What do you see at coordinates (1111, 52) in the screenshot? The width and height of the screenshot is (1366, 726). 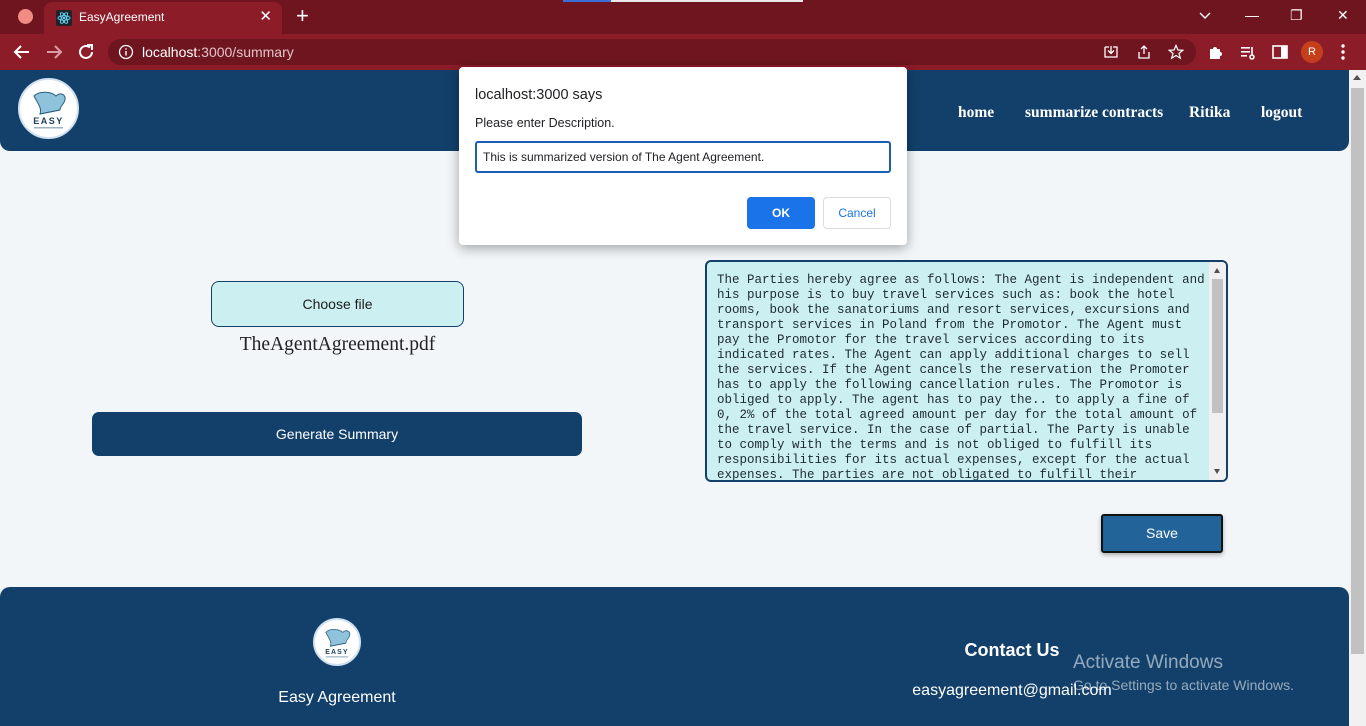 I see `install-icon` at bounding box center [1111, 52].